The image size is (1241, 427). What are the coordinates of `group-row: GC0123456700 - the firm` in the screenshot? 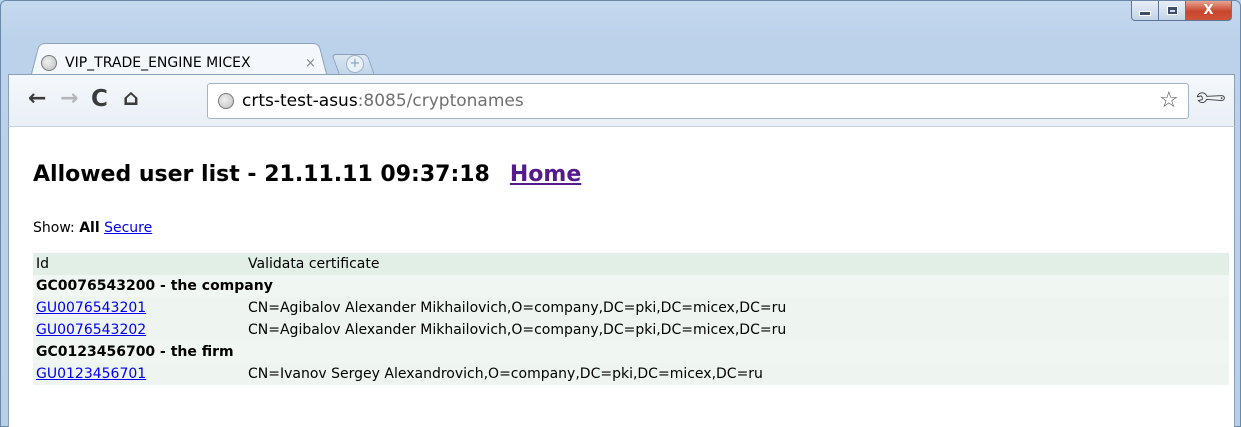 It's located at (631, 352).